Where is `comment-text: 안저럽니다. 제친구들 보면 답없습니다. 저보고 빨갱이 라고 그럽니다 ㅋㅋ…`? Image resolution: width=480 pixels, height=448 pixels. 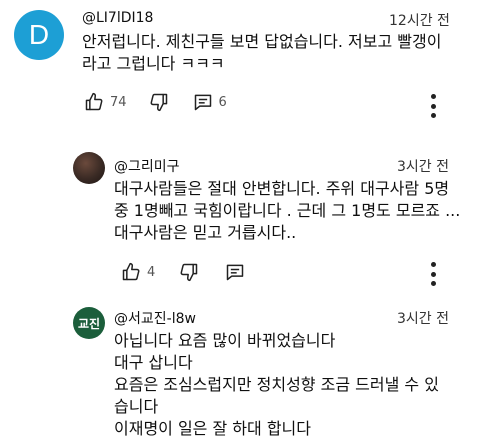
comment-text: 안저럽니다. 제친구들 보면 답없습니다. 저보고 빨갱이 라고 그럽니다 ㅋㅋ… is located at coordinates (261, 53).